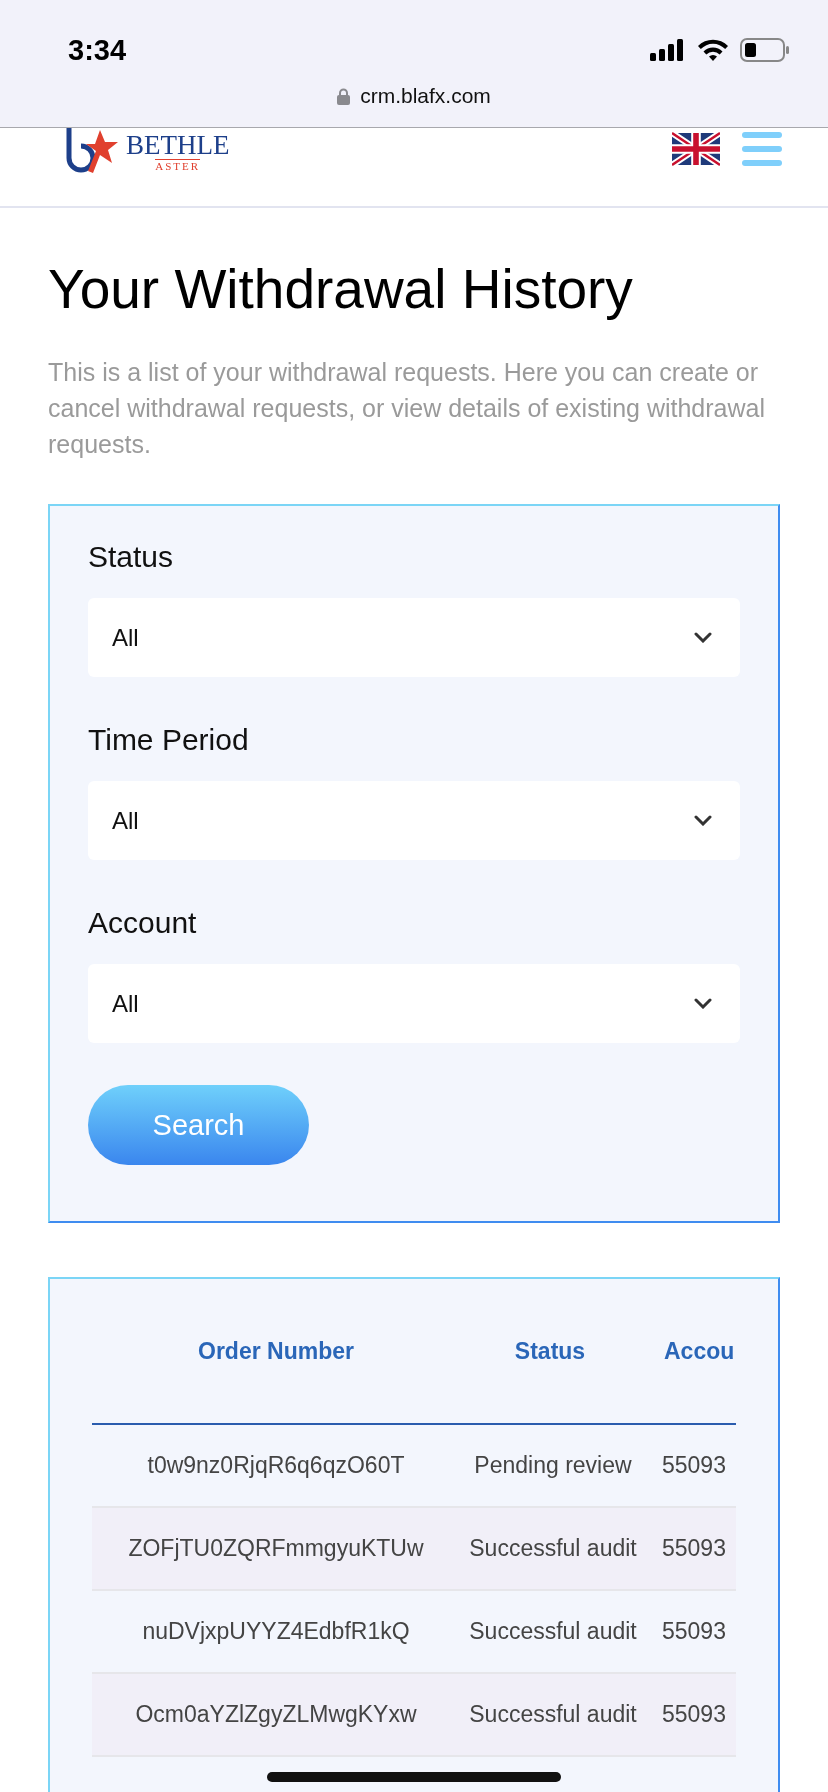 This screenshot has height=1792, width=828. Describe the element at coordinates (276, 1351) in the screenshot. I see `column-header: Order Number` at that location.